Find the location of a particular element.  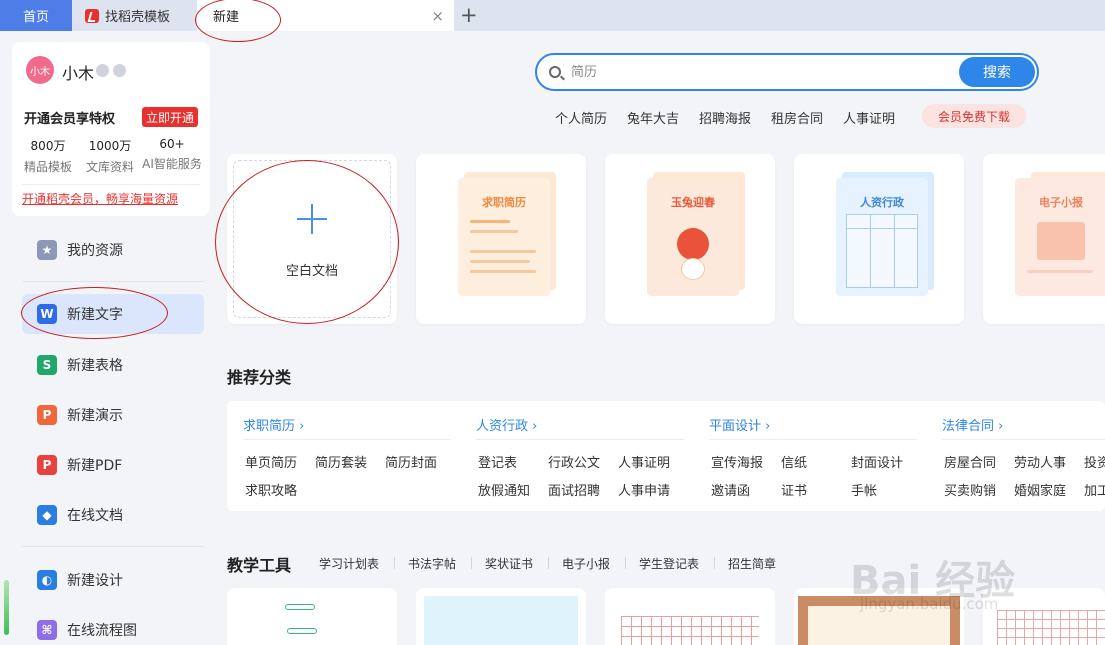

category-item: 单页简历 is located at coordinates (271, 461).